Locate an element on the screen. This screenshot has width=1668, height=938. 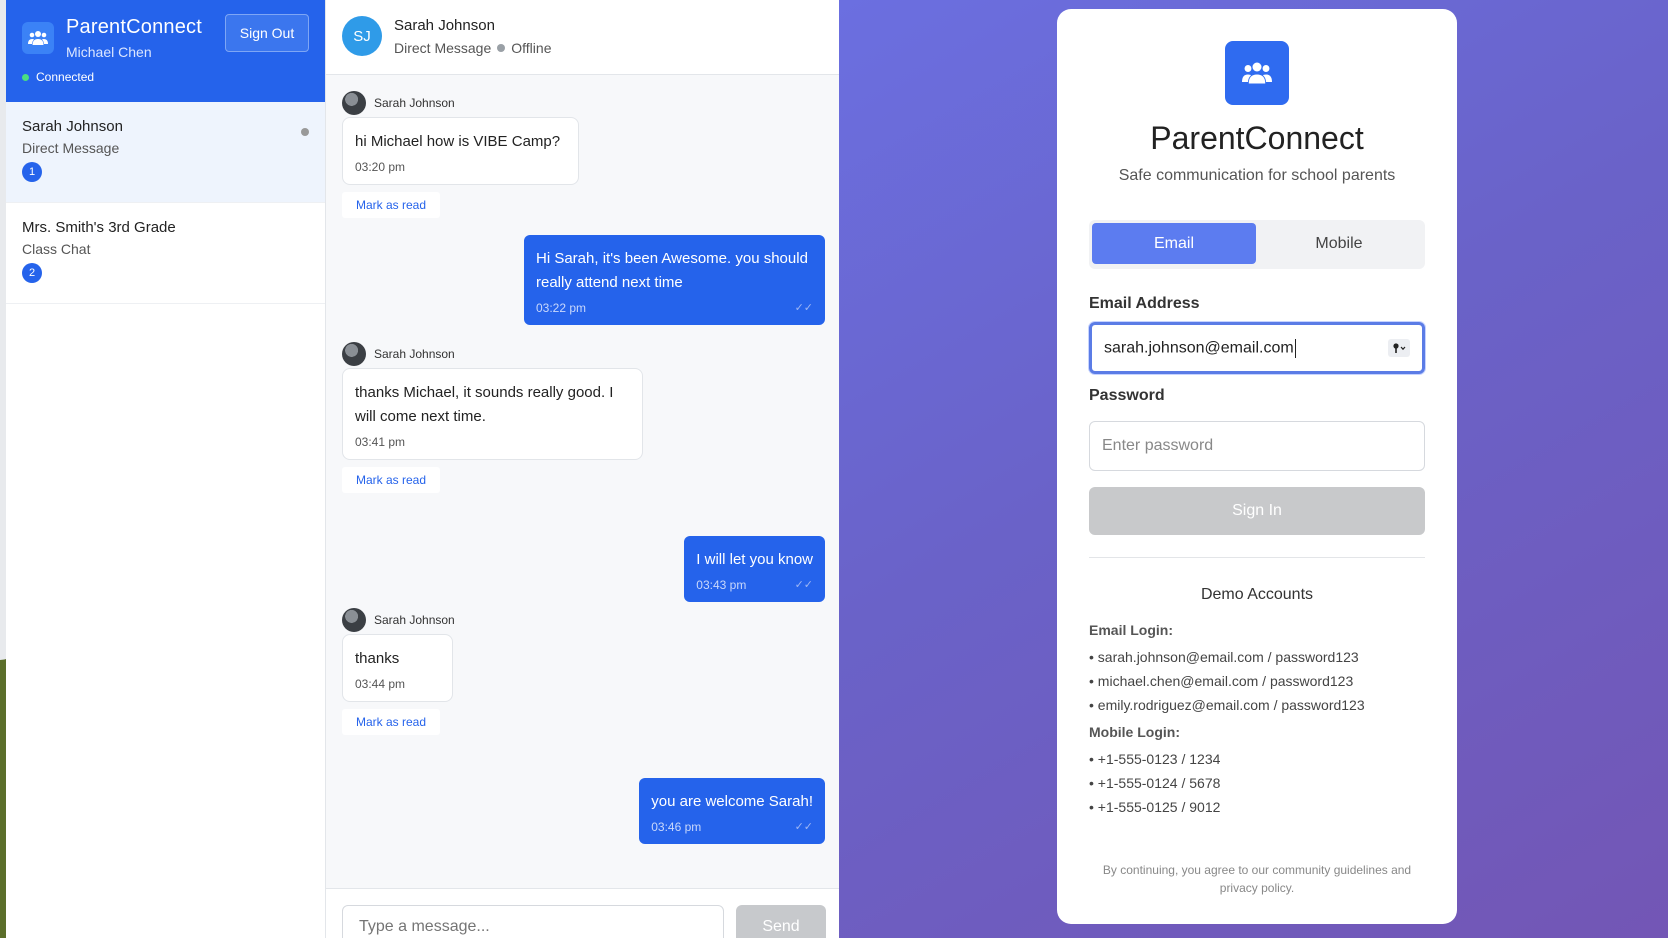
conversation-item-class-chat: Mrs. Smith's 3rd Grade Class Chat 2 is located at coordinates (165, 253).